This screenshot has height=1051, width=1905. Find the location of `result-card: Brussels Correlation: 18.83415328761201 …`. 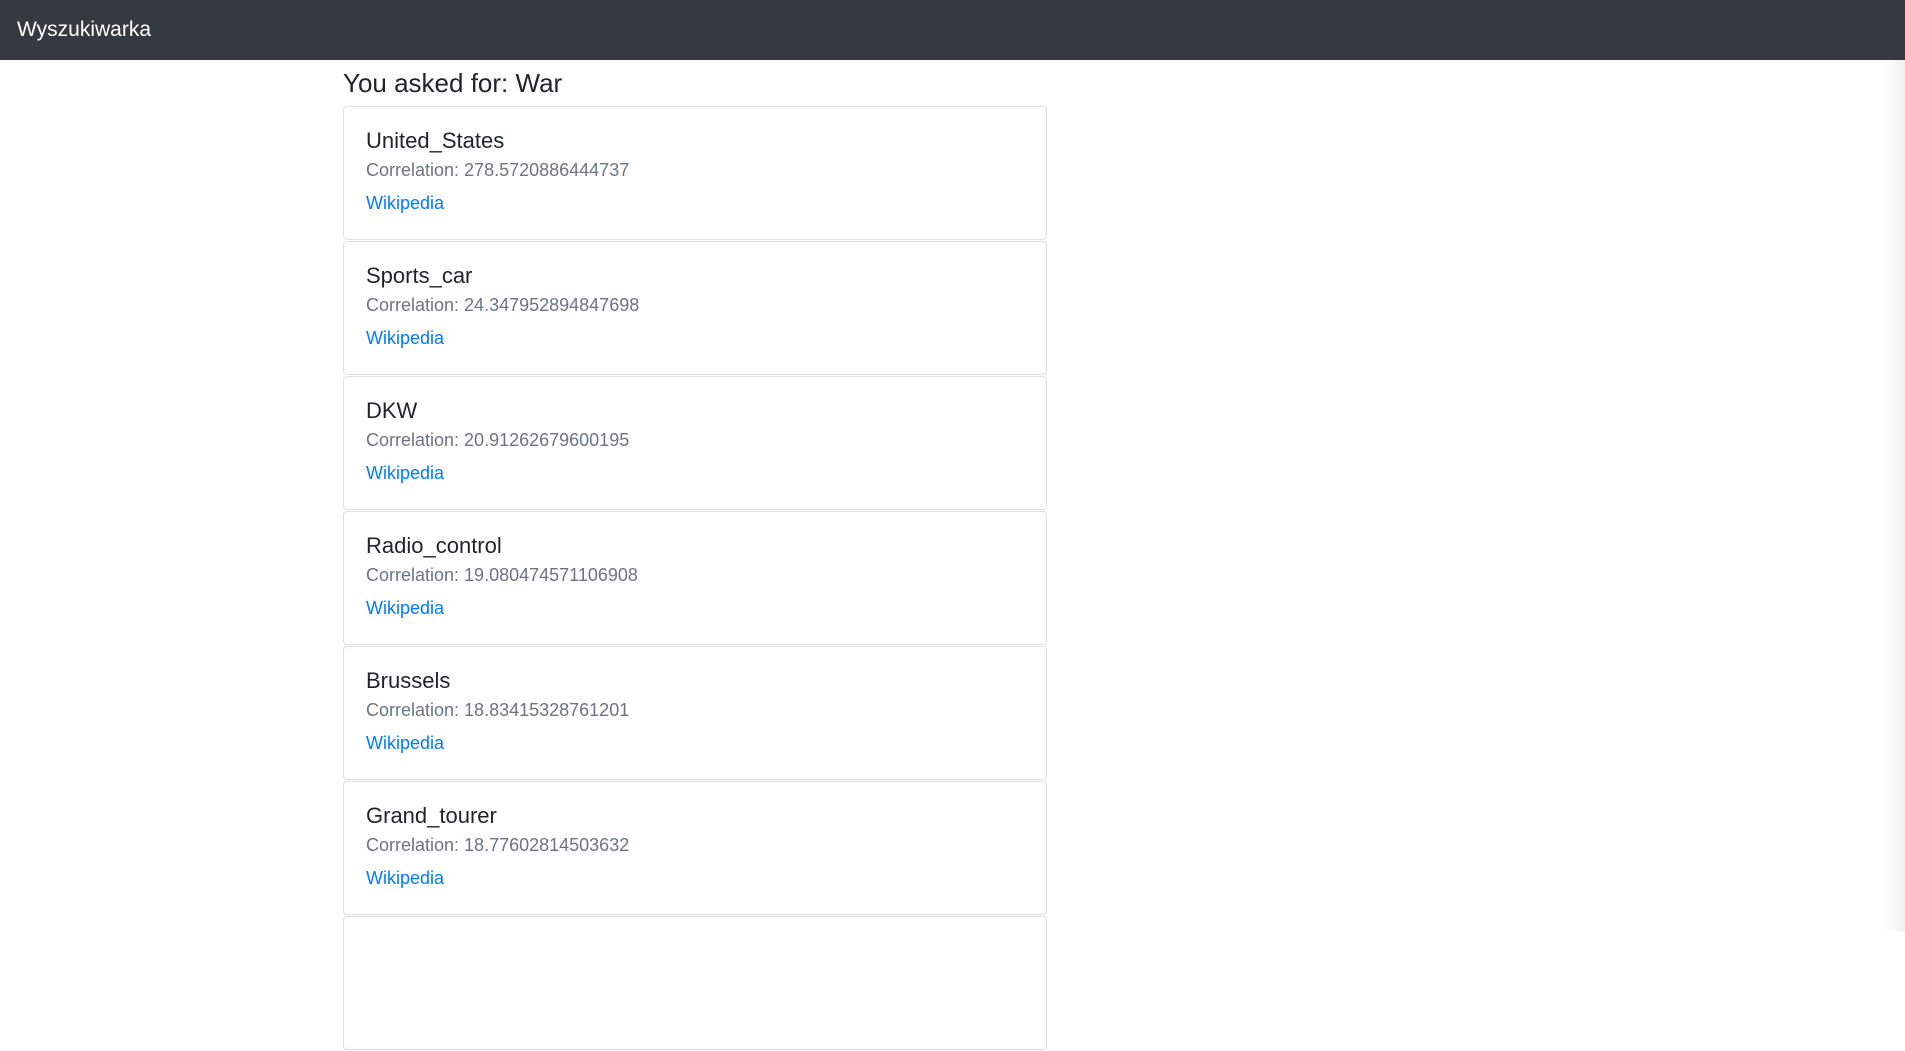

result-card: Brussels Correlation: 18.83415328761201 … is located at coordinates (695, 713).